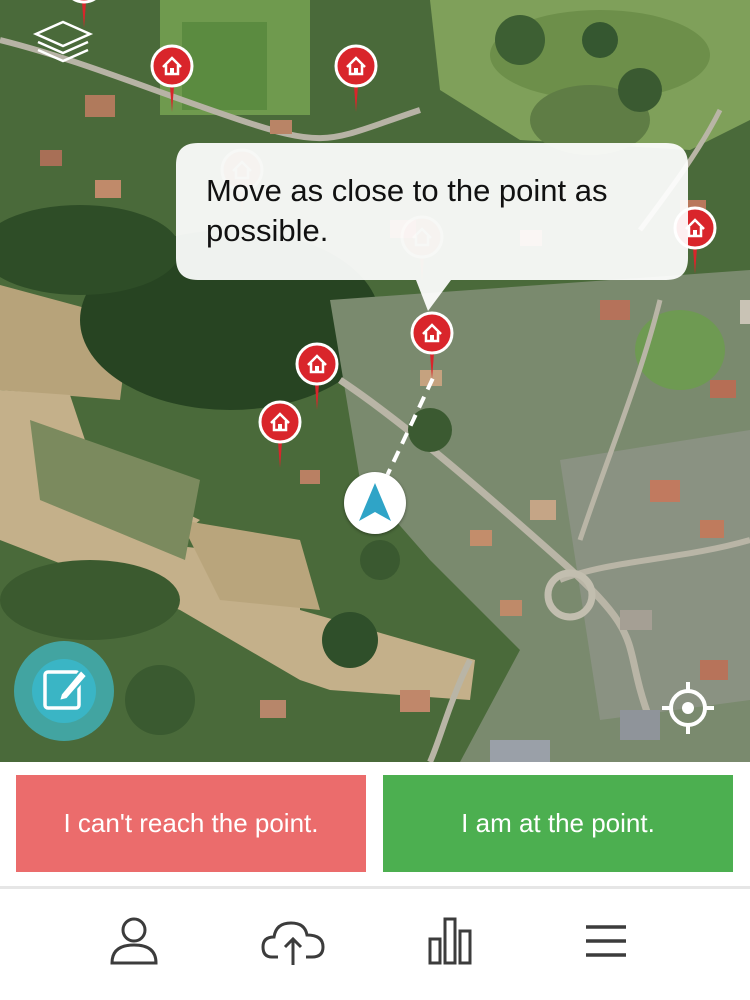 This screenshot has height=1000, width=750. I want to click on layers-button, so click(63, 44).